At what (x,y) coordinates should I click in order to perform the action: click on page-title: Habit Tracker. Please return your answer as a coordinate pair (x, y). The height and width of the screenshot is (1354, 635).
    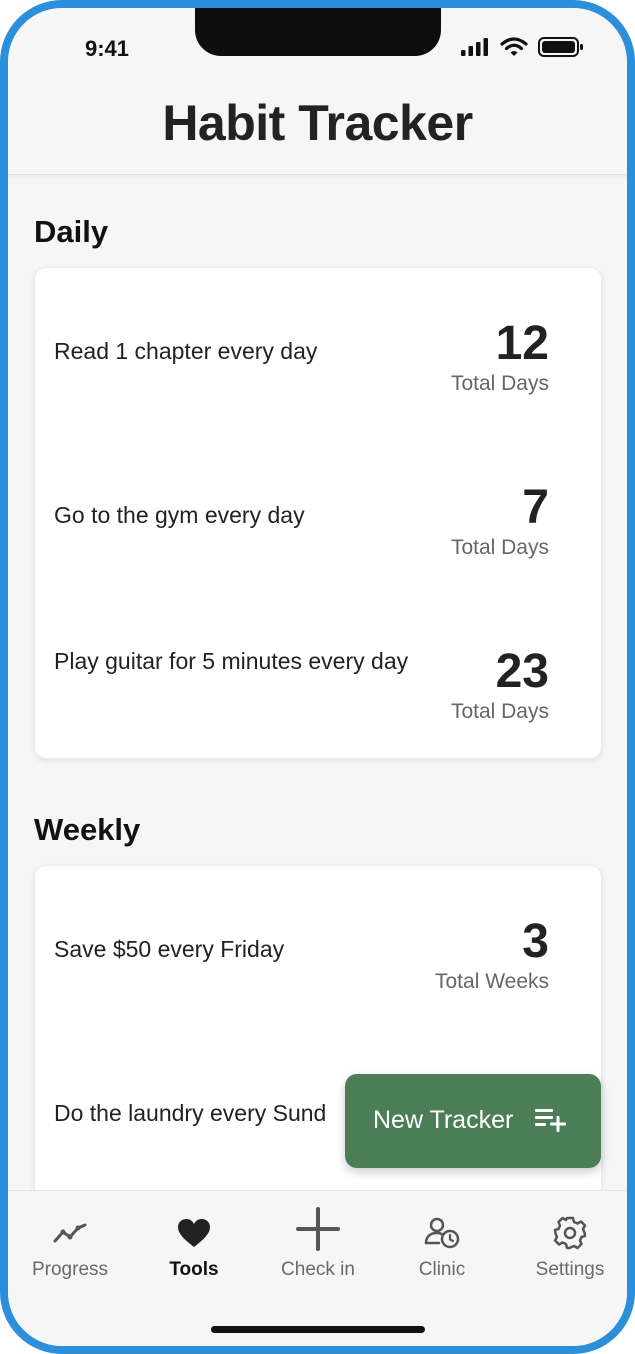
    Looking at the image, I should click on (317, 123).